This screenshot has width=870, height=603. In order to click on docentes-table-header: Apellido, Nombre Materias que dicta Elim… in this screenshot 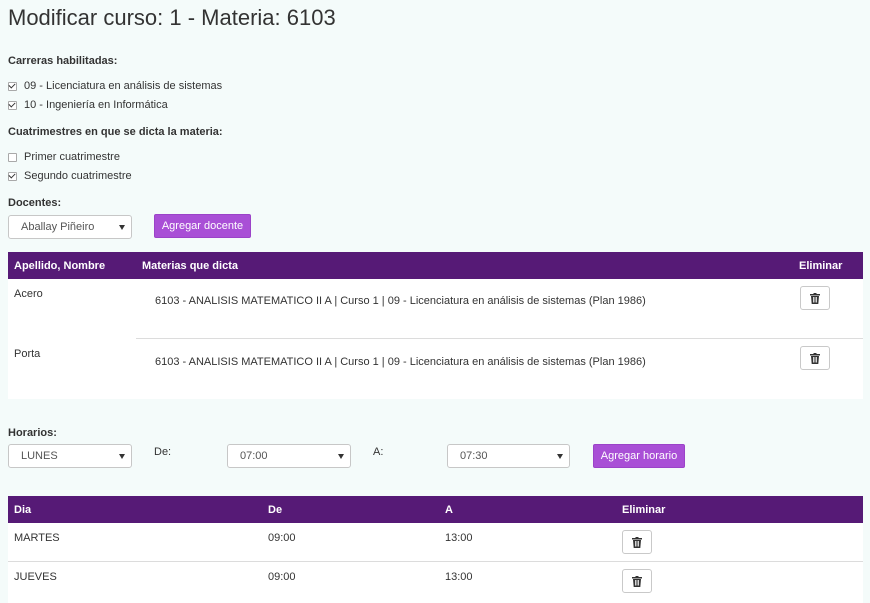, I will do `click(435, 265)`.